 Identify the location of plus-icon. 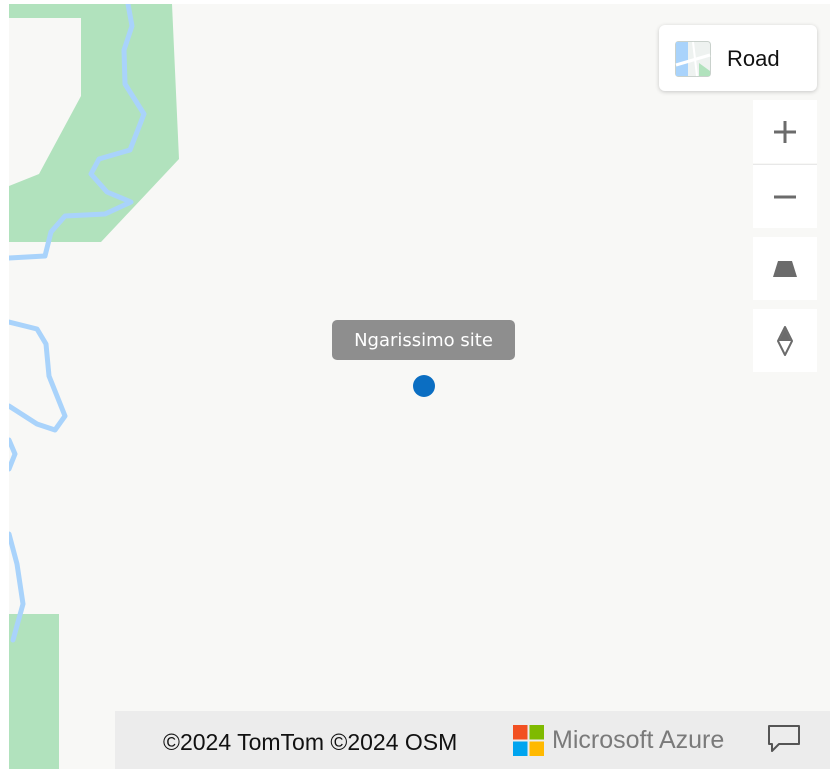
(785, 131).